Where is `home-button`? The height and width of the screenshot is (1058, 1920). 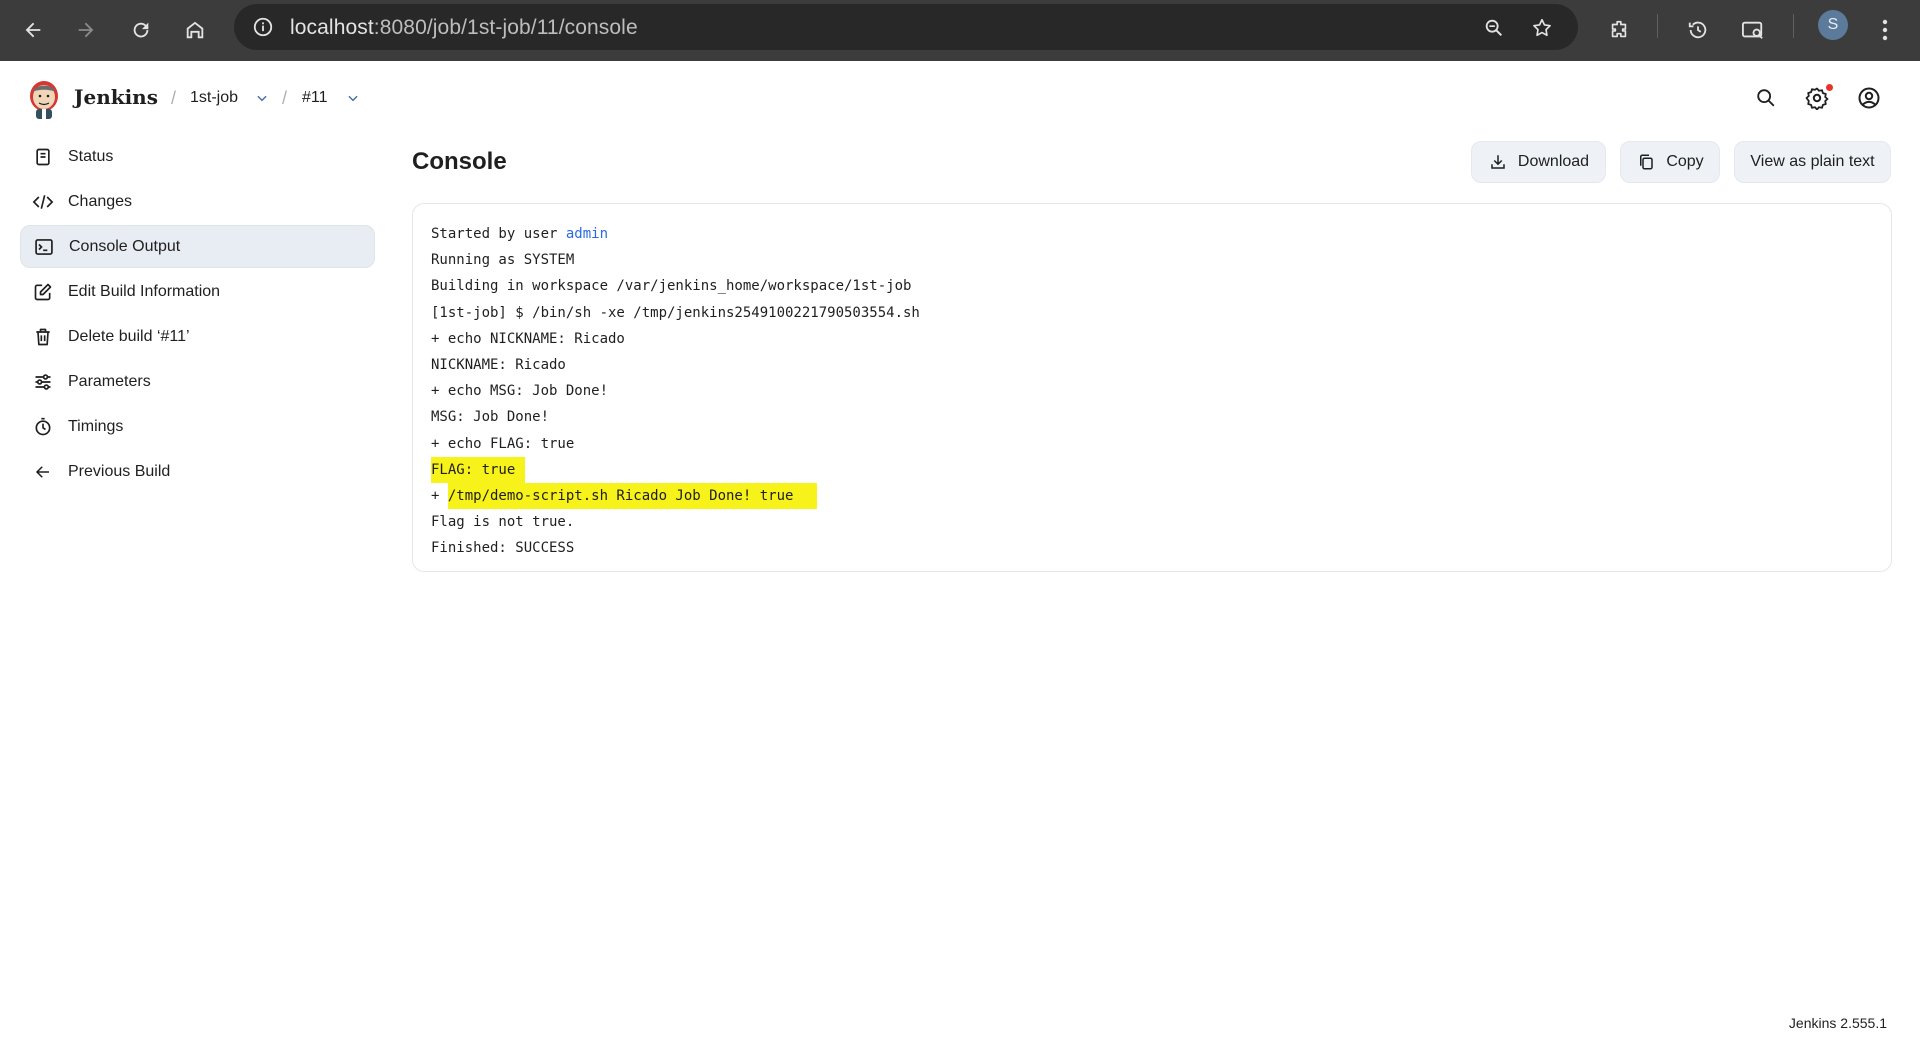
home-button is located at coordinates (195, 30).